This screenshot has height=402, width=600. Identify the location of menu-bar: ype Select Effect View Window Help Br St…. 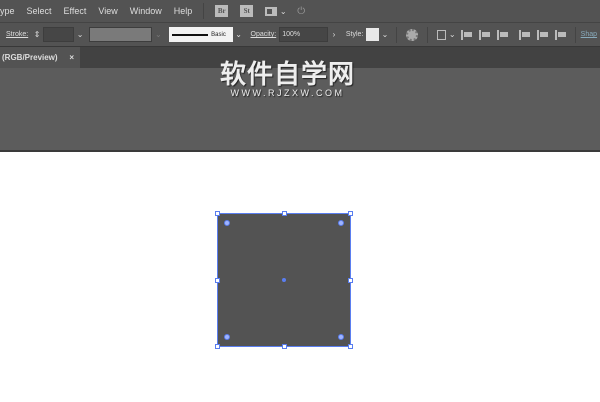
(300, 11).